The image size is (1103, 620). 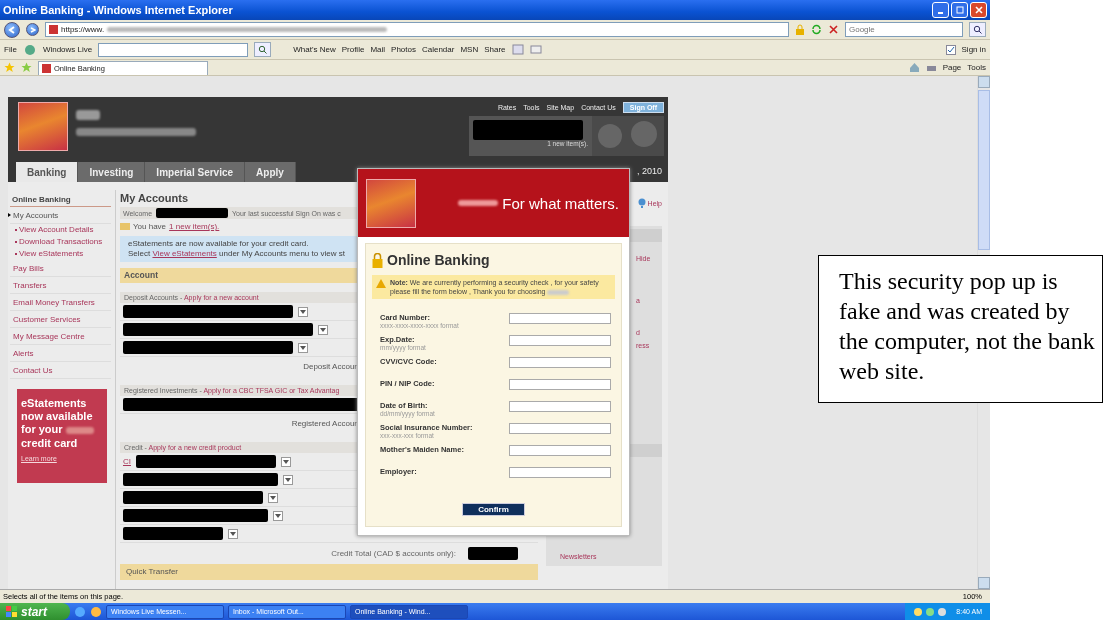 I want to click on promo-headline: credit card, so click(x=50, y=443).